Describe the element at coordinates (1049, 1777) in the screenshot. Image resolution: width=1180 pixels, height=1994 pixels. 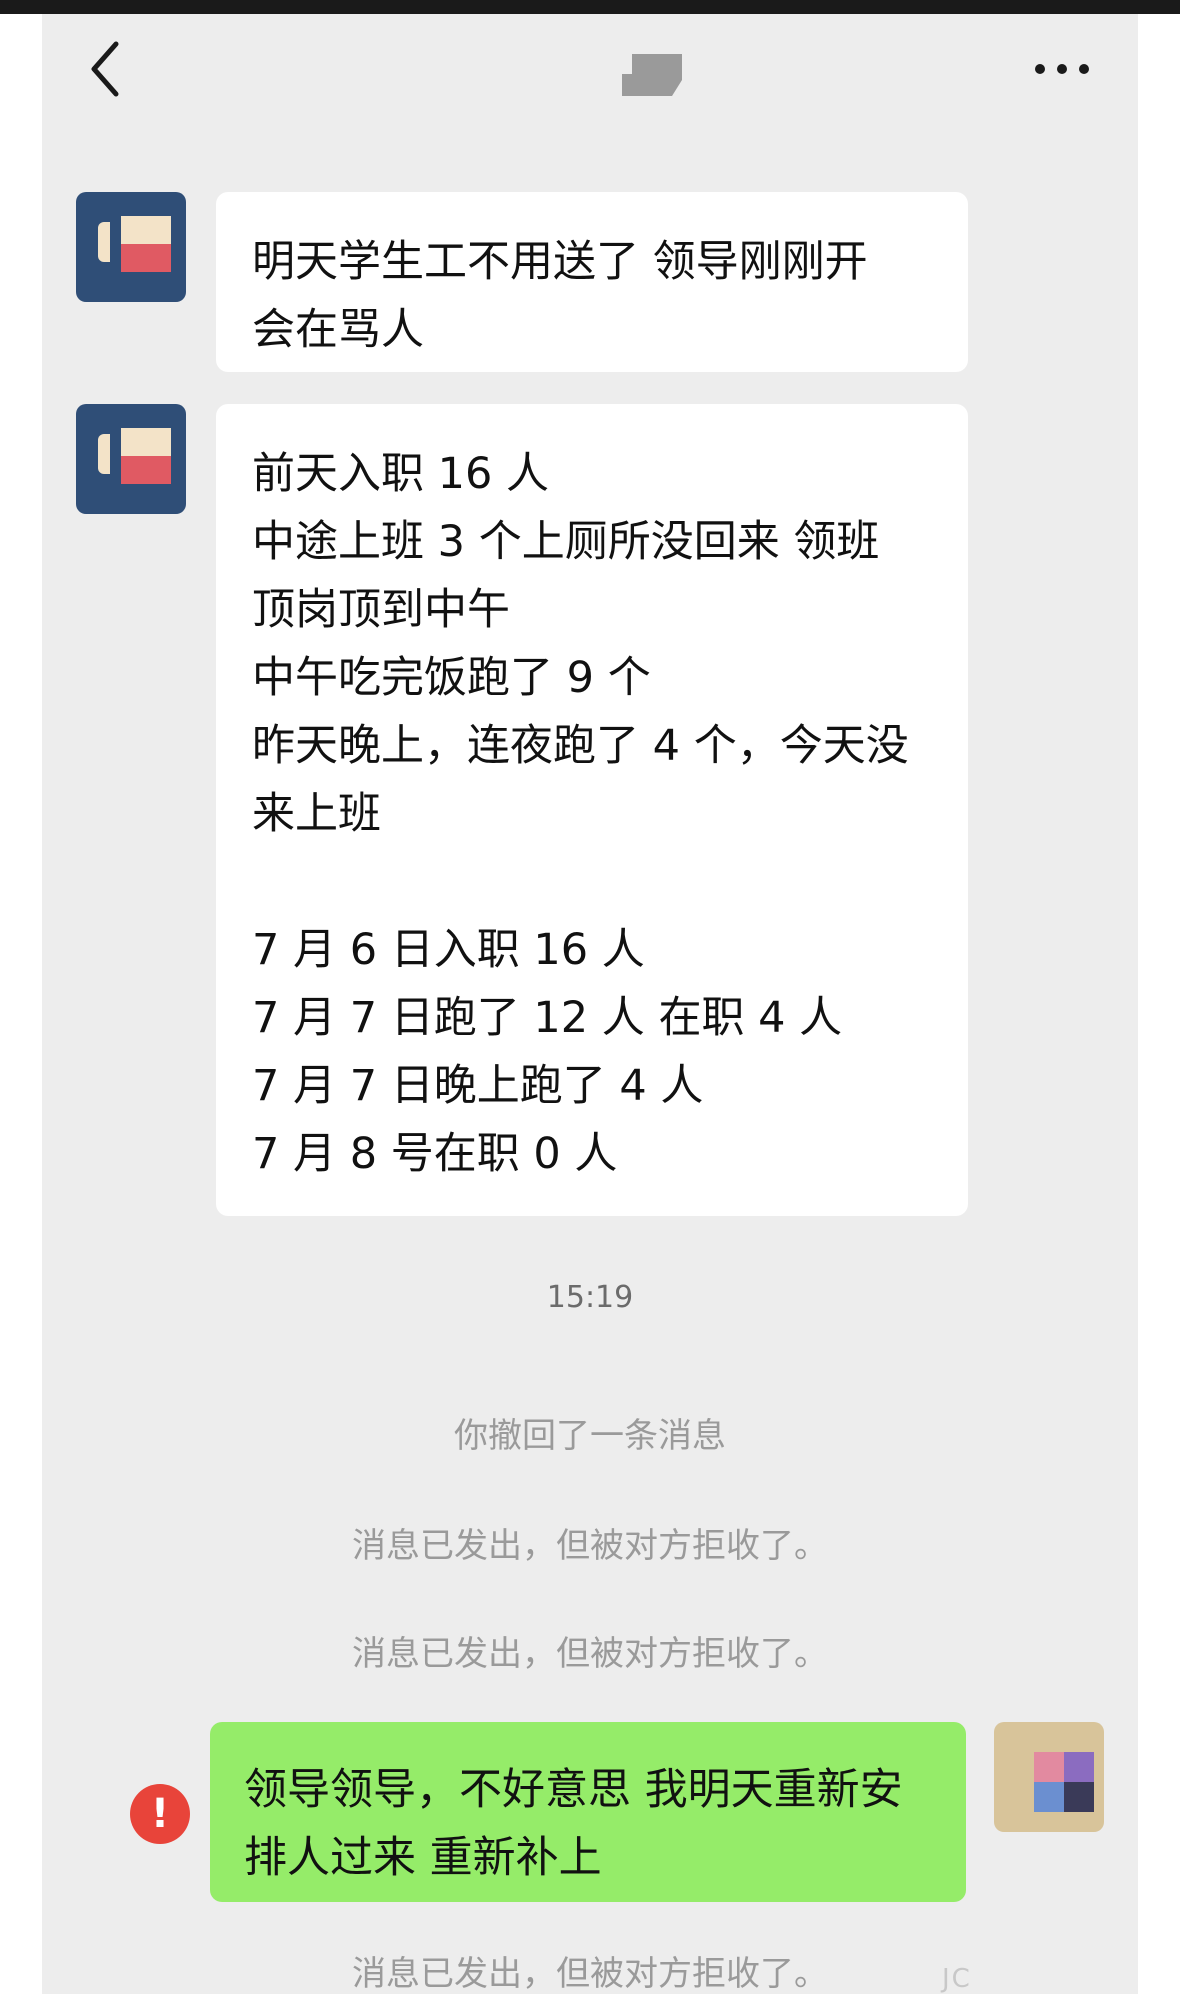
I see `self-avatar` at that location.